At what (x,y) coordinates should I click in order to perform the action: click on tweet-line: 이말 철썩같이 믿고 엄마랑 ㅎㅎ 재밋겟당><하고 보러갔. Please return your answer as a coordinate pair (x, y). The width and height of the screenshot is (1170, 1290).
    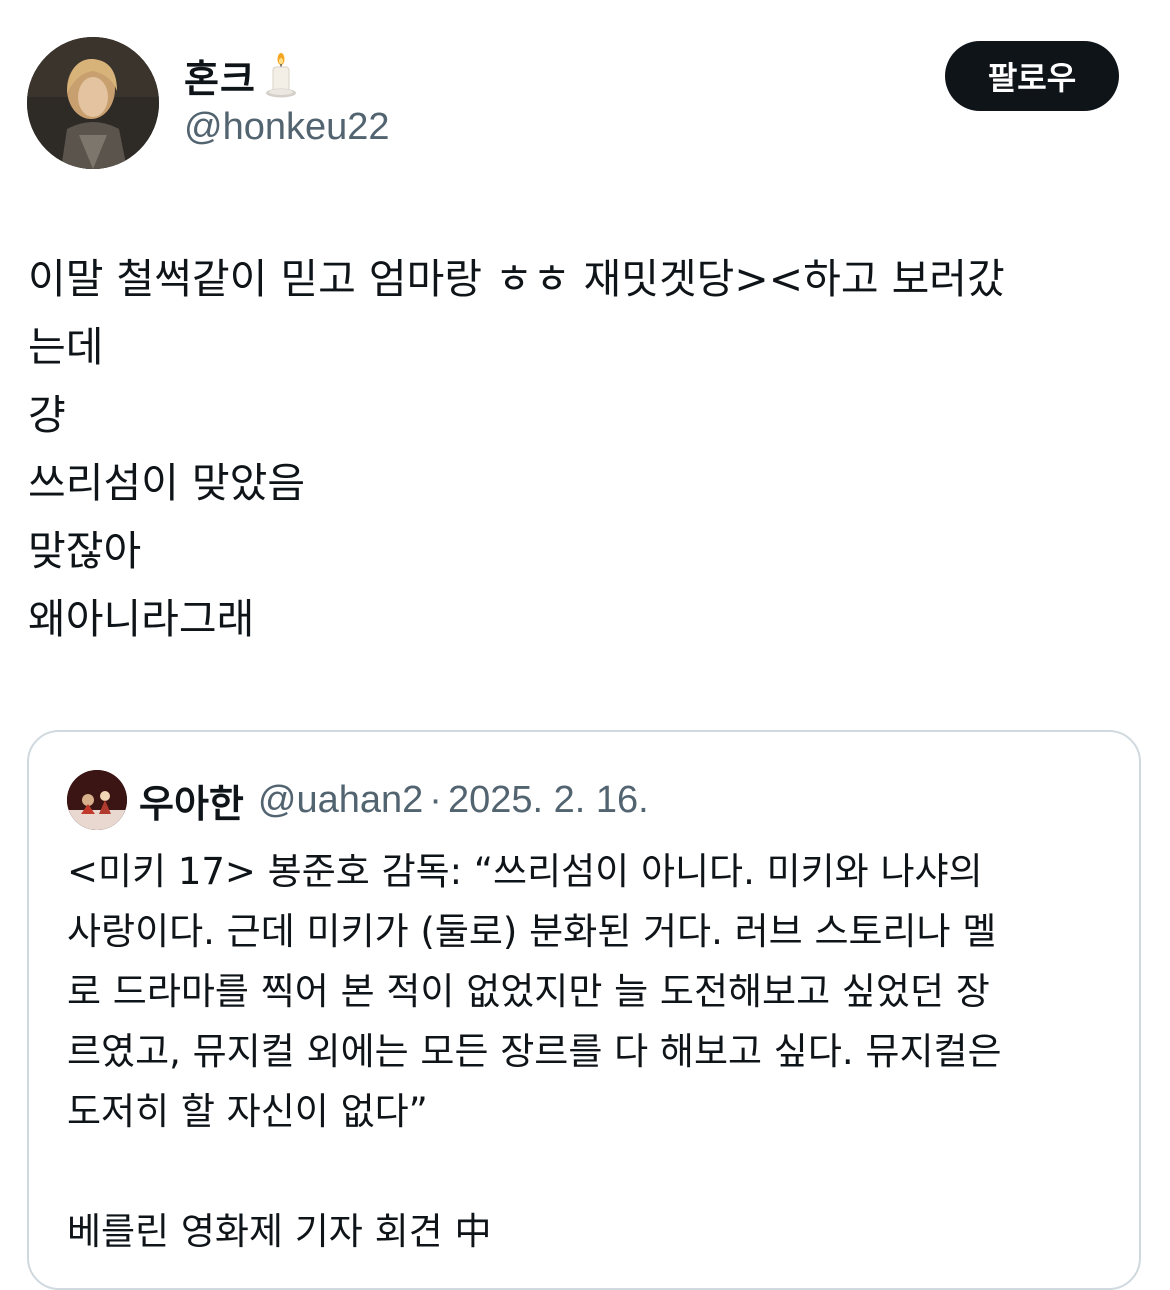
    Looking at the image, I should click on (516, 279).